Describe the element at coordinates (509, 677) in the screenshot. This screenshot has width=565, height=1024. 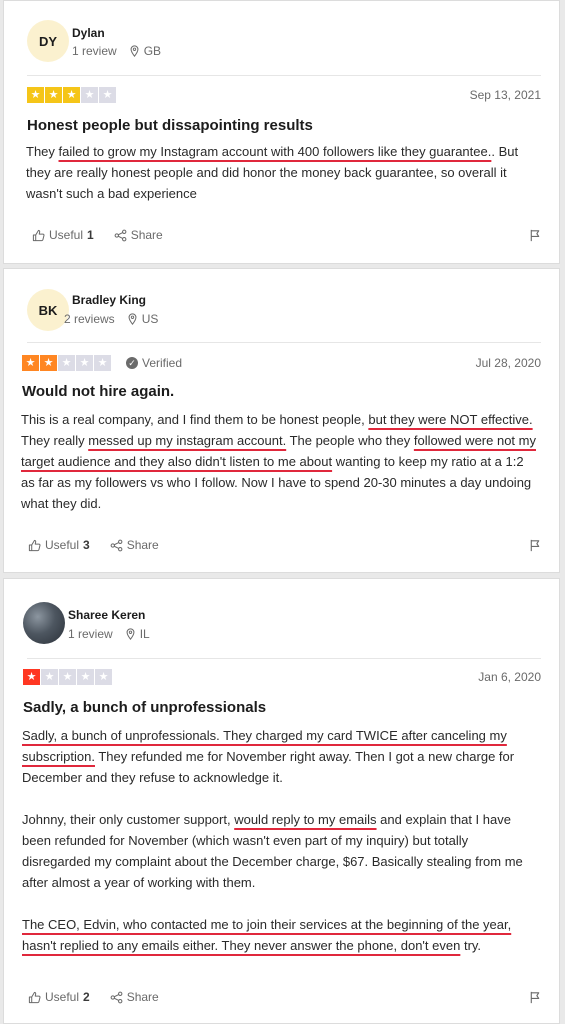
I see `review-date: Jan 6, 2020` at that location.